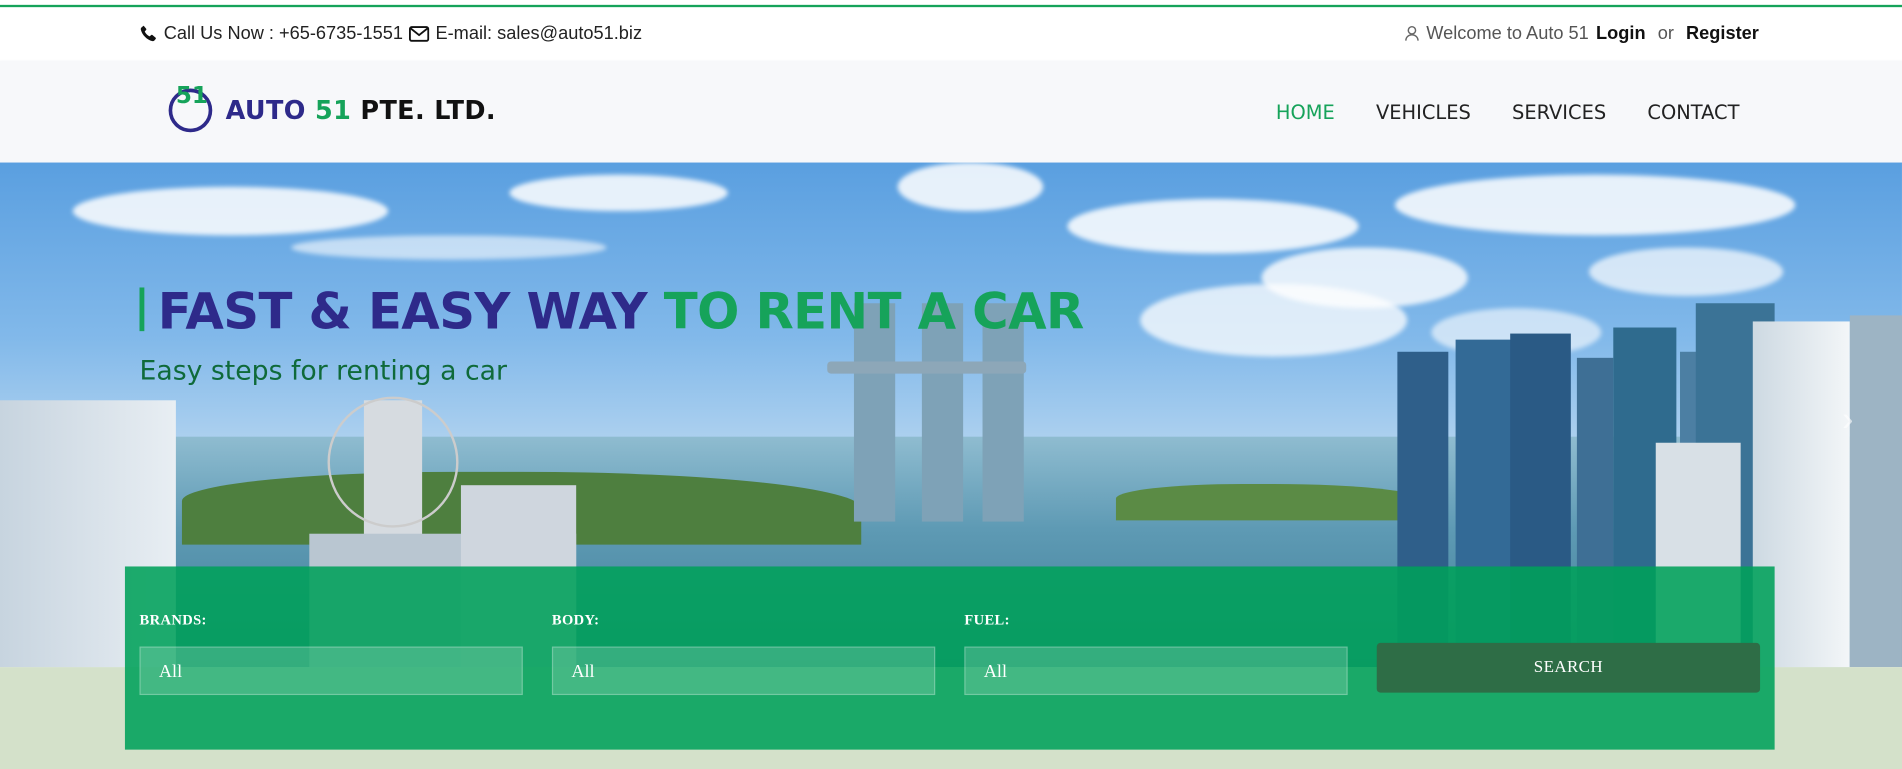 The image size is (1902, 769). I want to click on register-link: Register, so click(1722, 33).